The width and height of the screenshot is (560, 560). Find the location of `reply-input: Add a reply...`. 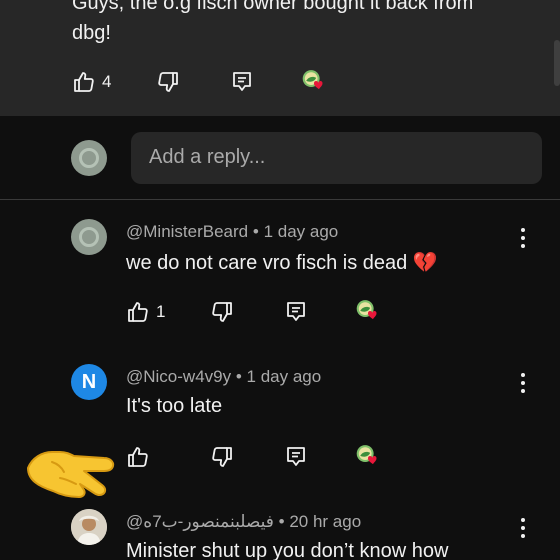

reply-input: Add a reply... is located at coordinates (336, 158).